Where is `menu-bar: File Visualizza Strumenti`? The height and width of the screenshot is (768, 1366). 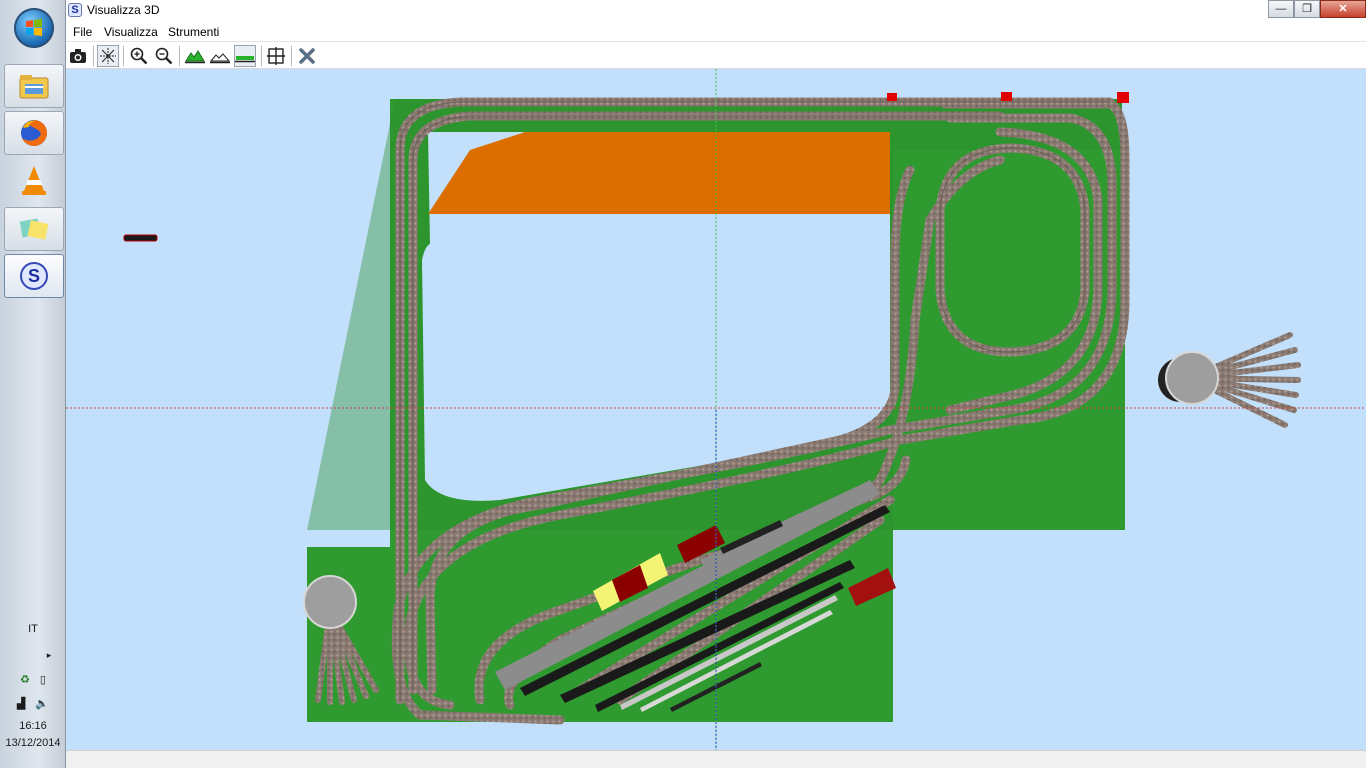 menu-bar: File Visualizza Strumenti is located at coordinates (716, 32).